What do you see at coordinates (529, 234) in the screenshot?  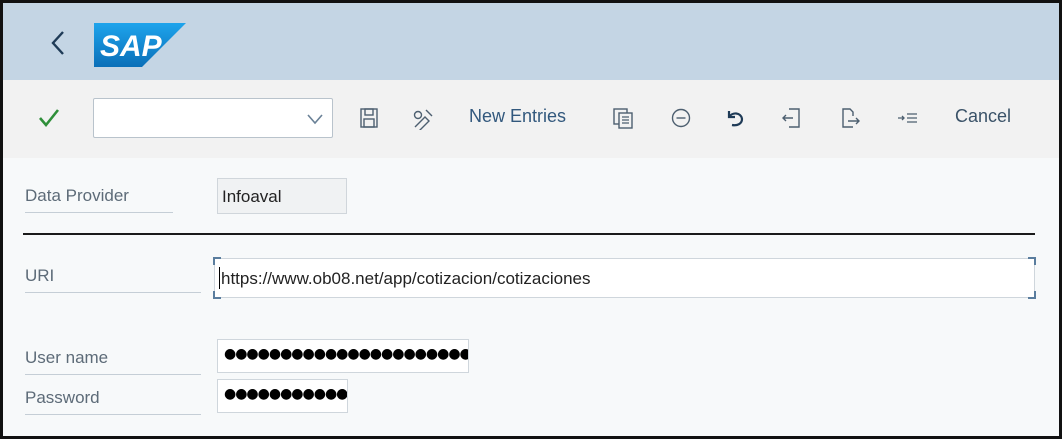 I see `section-divider` at bounding box center [529, 234].